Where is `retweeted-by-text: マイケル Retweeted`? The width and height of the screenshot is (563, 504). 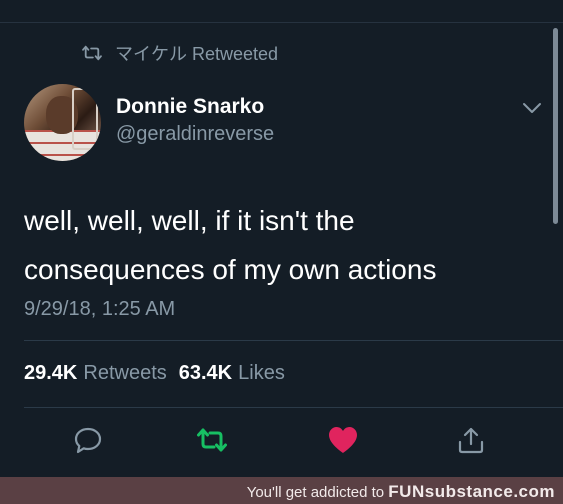
retweeted-by-text: マイケル Retweeted is located at coordinates (197, 54).